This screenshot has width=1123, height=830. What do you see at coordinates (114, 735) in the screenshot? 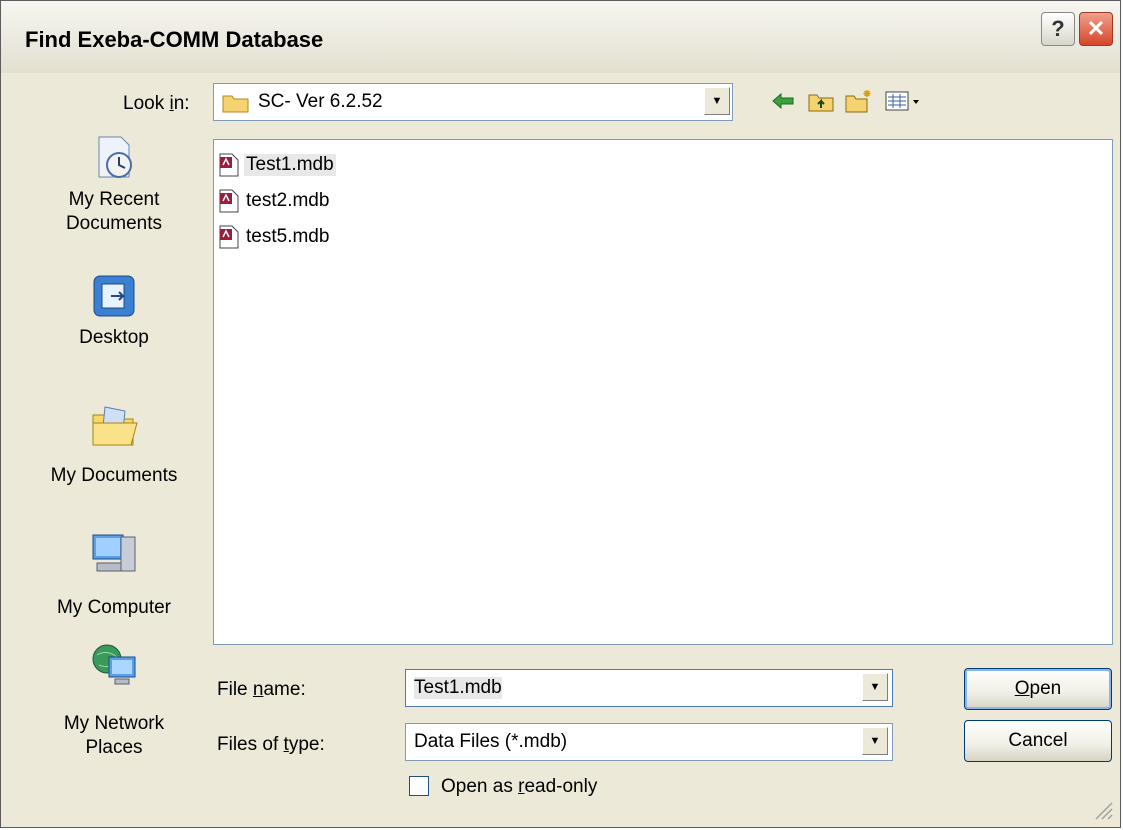
I see `place-label-network: My Network Places` at bounding box center [114, 735].